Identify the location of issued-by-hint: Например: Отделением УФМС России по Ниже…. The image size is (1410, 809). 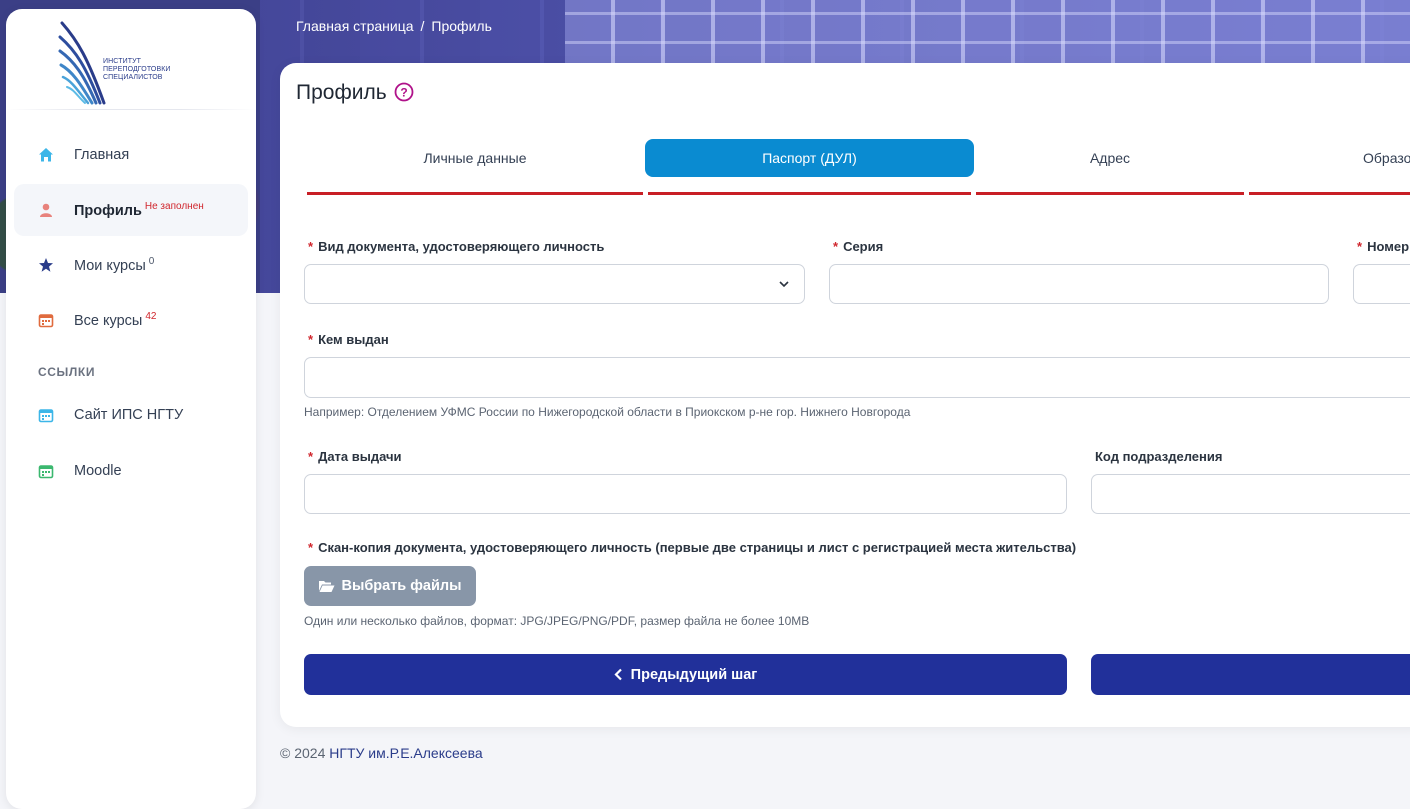
(607, 412).